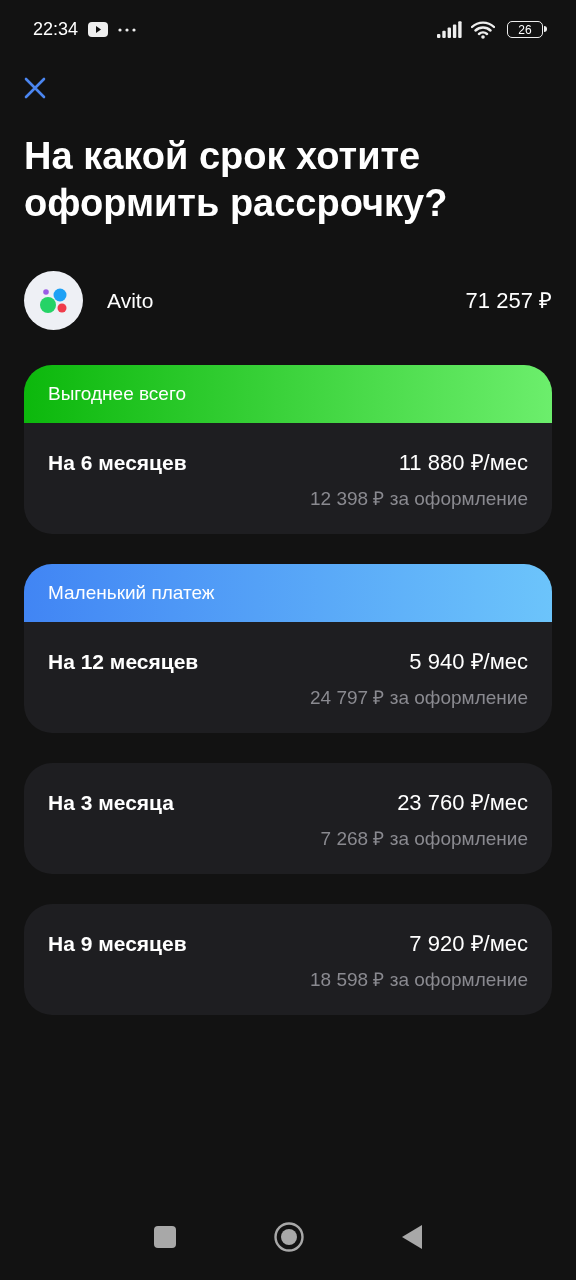 This screenshot has width=576, height=1280. Describe the element at coordinates (288, 648) in the screenshot. I see `plan-card: Маленький платеж На 12 месяцев 5 940 ₽/мес 24 797 ₽ за оформление` at that location.